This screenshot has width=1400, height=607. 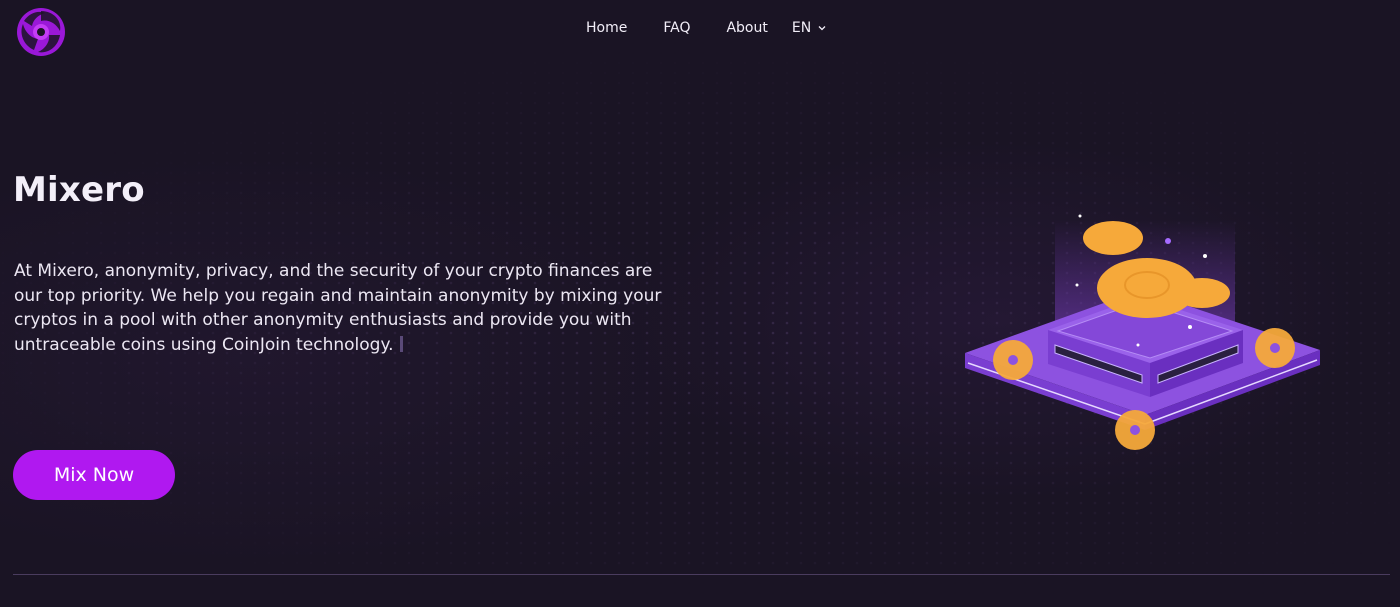 What do you see at coordinates (676, 28) in the screenshot?
I see `nav-link-faq: FAQ` at bounding box center [676, 28].